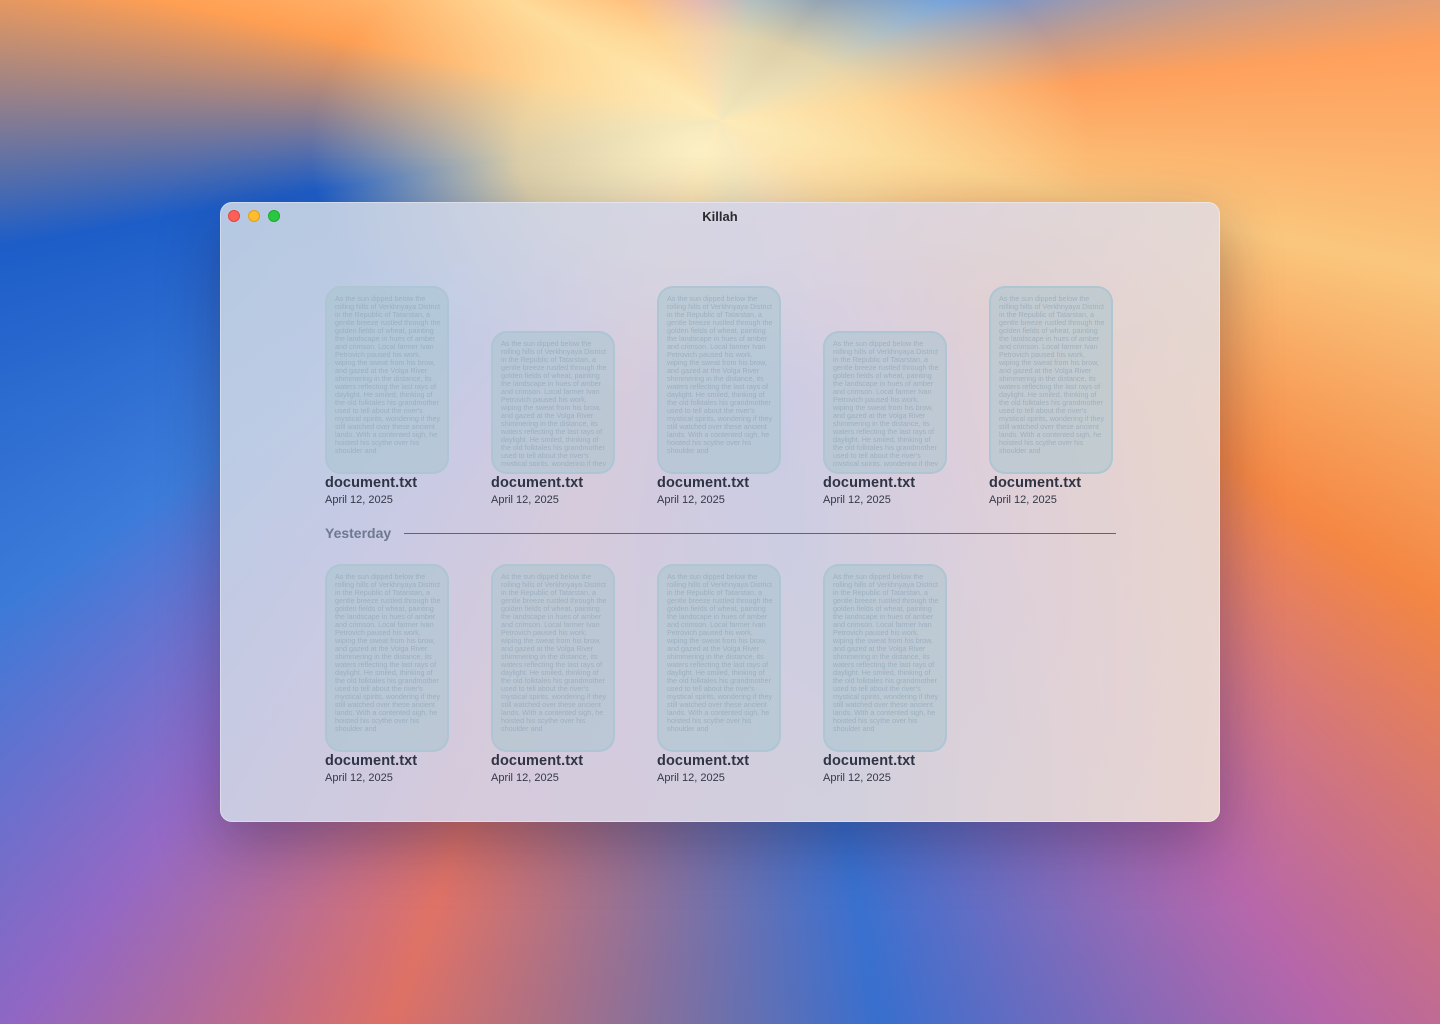  Describe the element at coordinates (358, 533) in the screenshot. I see `section-label: Yesterday` at that location.